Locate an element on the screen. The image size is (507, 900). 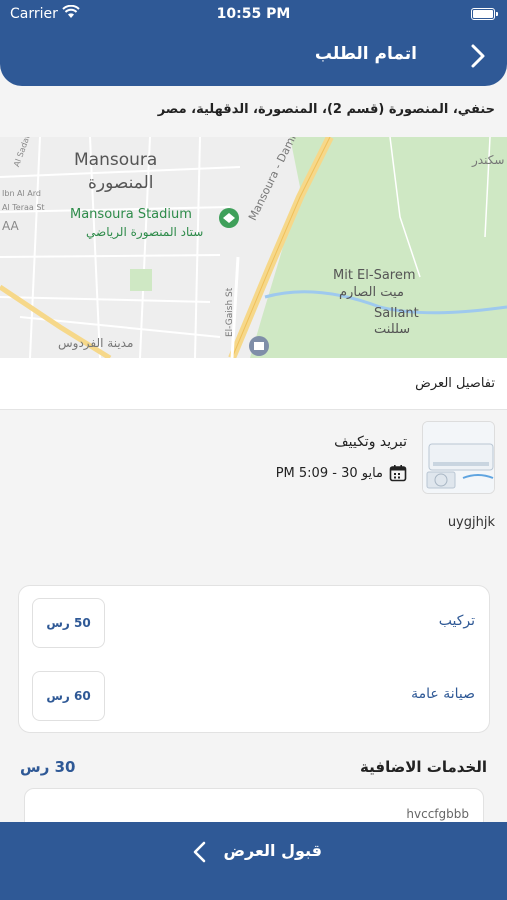
chevron-right-icon is located at coordinates (477, 56).